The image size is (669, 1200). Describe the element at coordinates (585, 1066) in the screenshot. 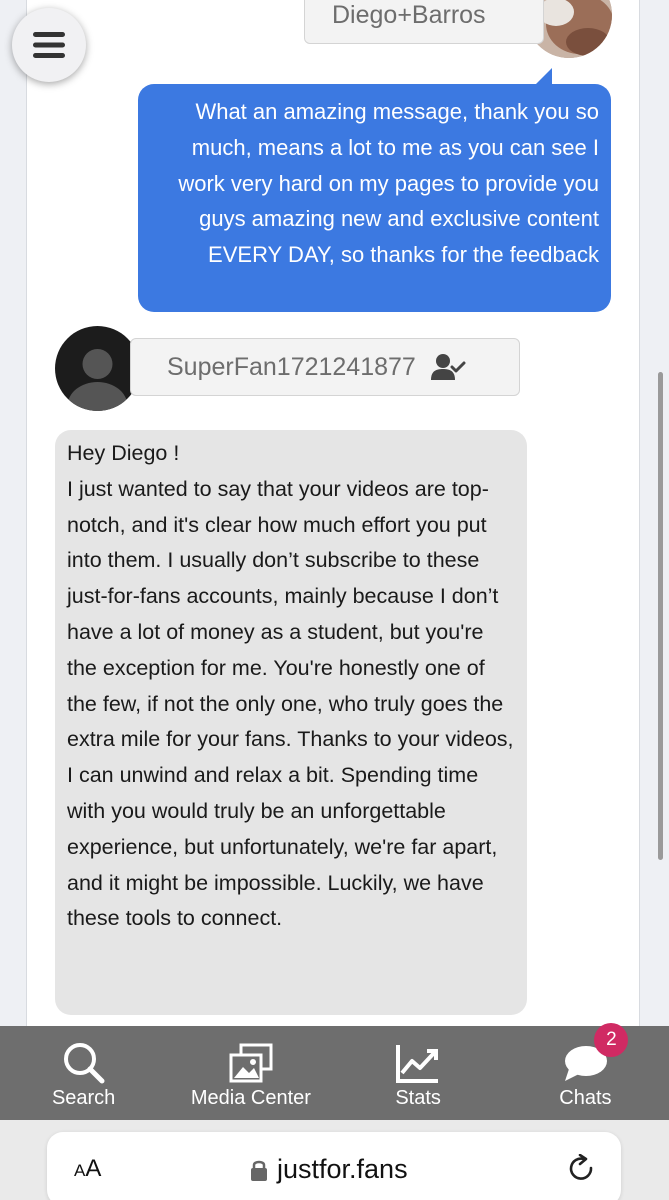

I see `nav-chats: Chats 2` at that location.